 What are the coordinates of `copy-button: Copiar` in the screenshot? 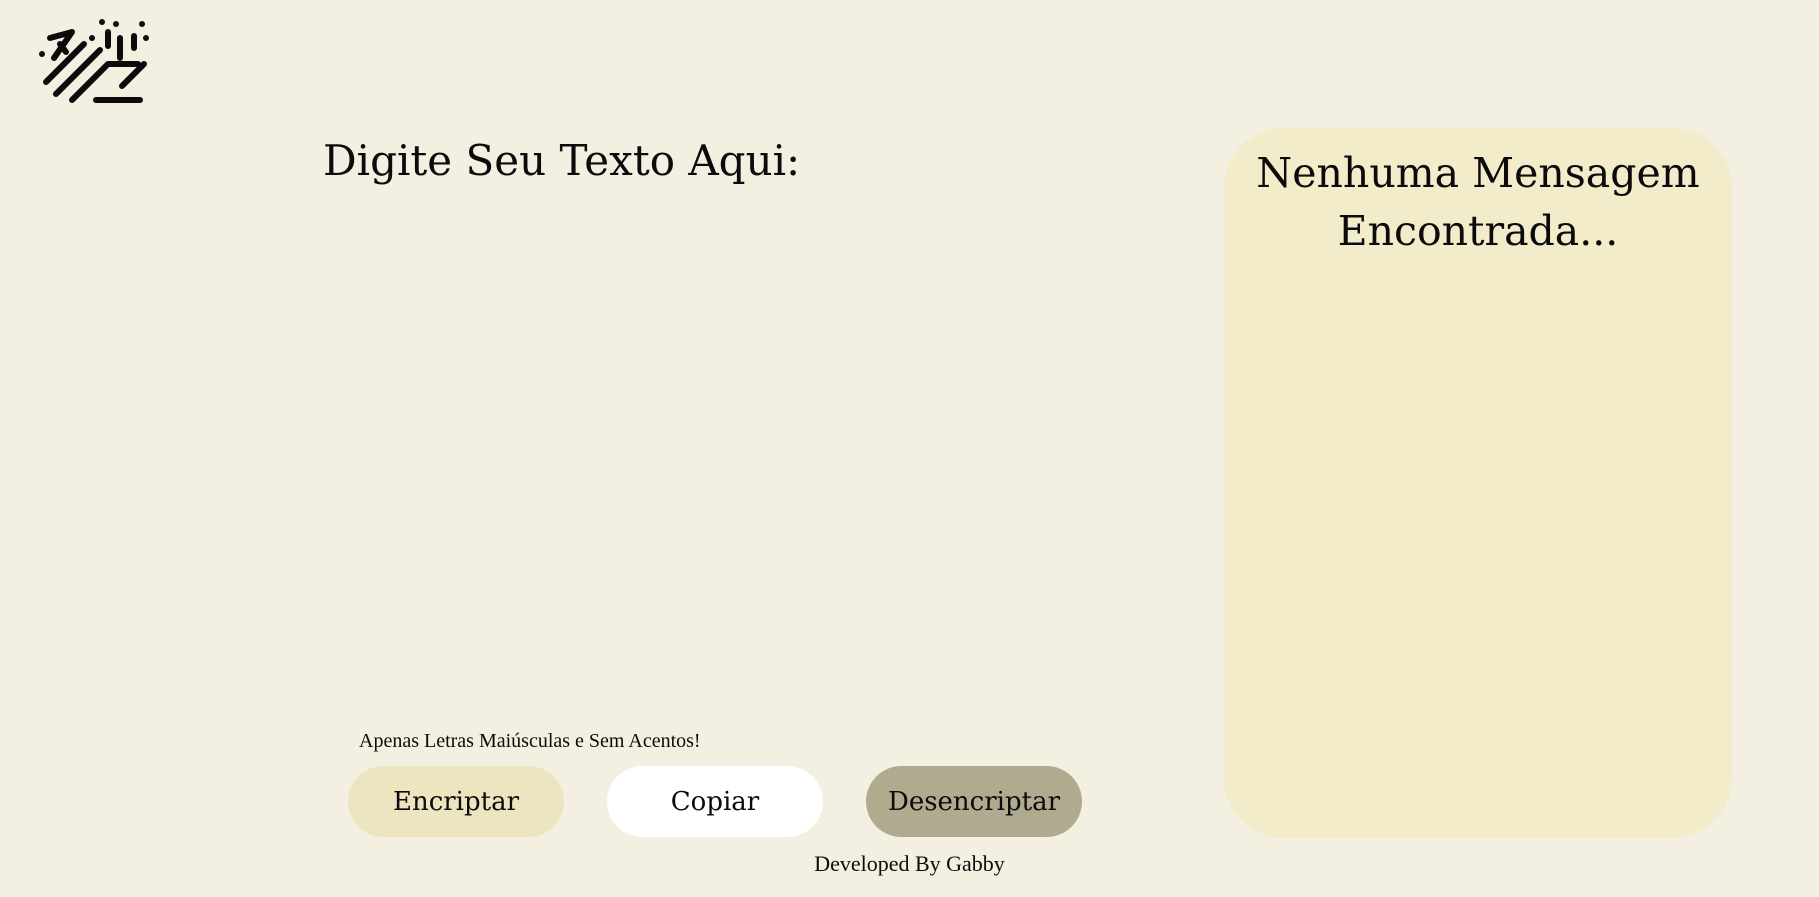 It's located at (715, 801).